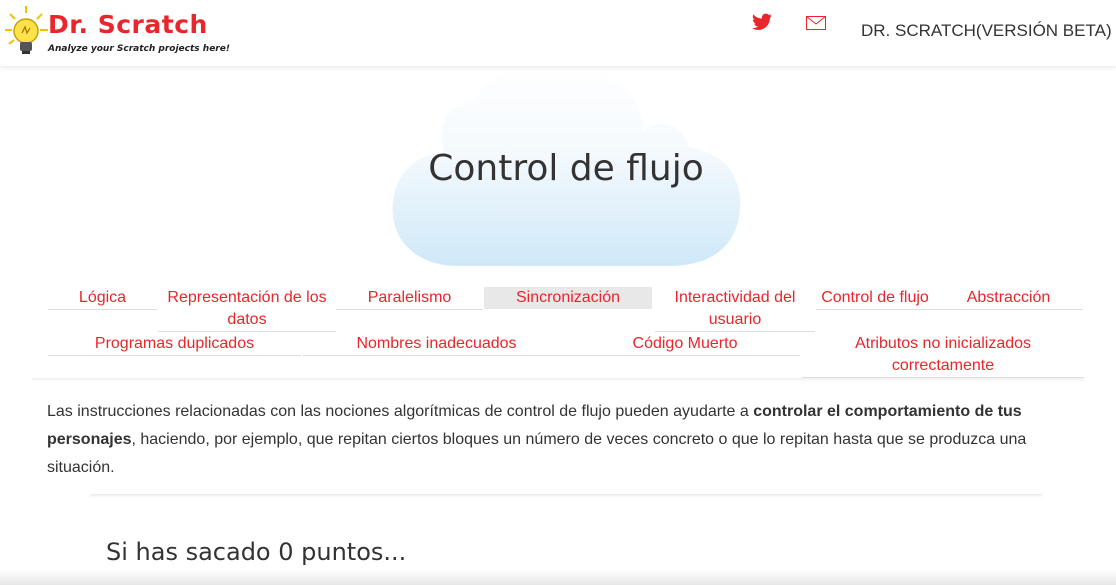  What do you see at coordinates (735, 309) in the screenshot?
I see `tab-interactividad: Interactividad del usuario` at bounding box center [735, 309].